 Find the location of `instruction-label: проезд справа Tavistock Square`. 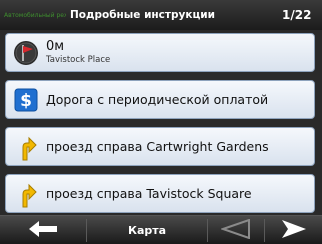

instruction-label: проезд справа Tavistock Square is located at coordinates (149, 193).